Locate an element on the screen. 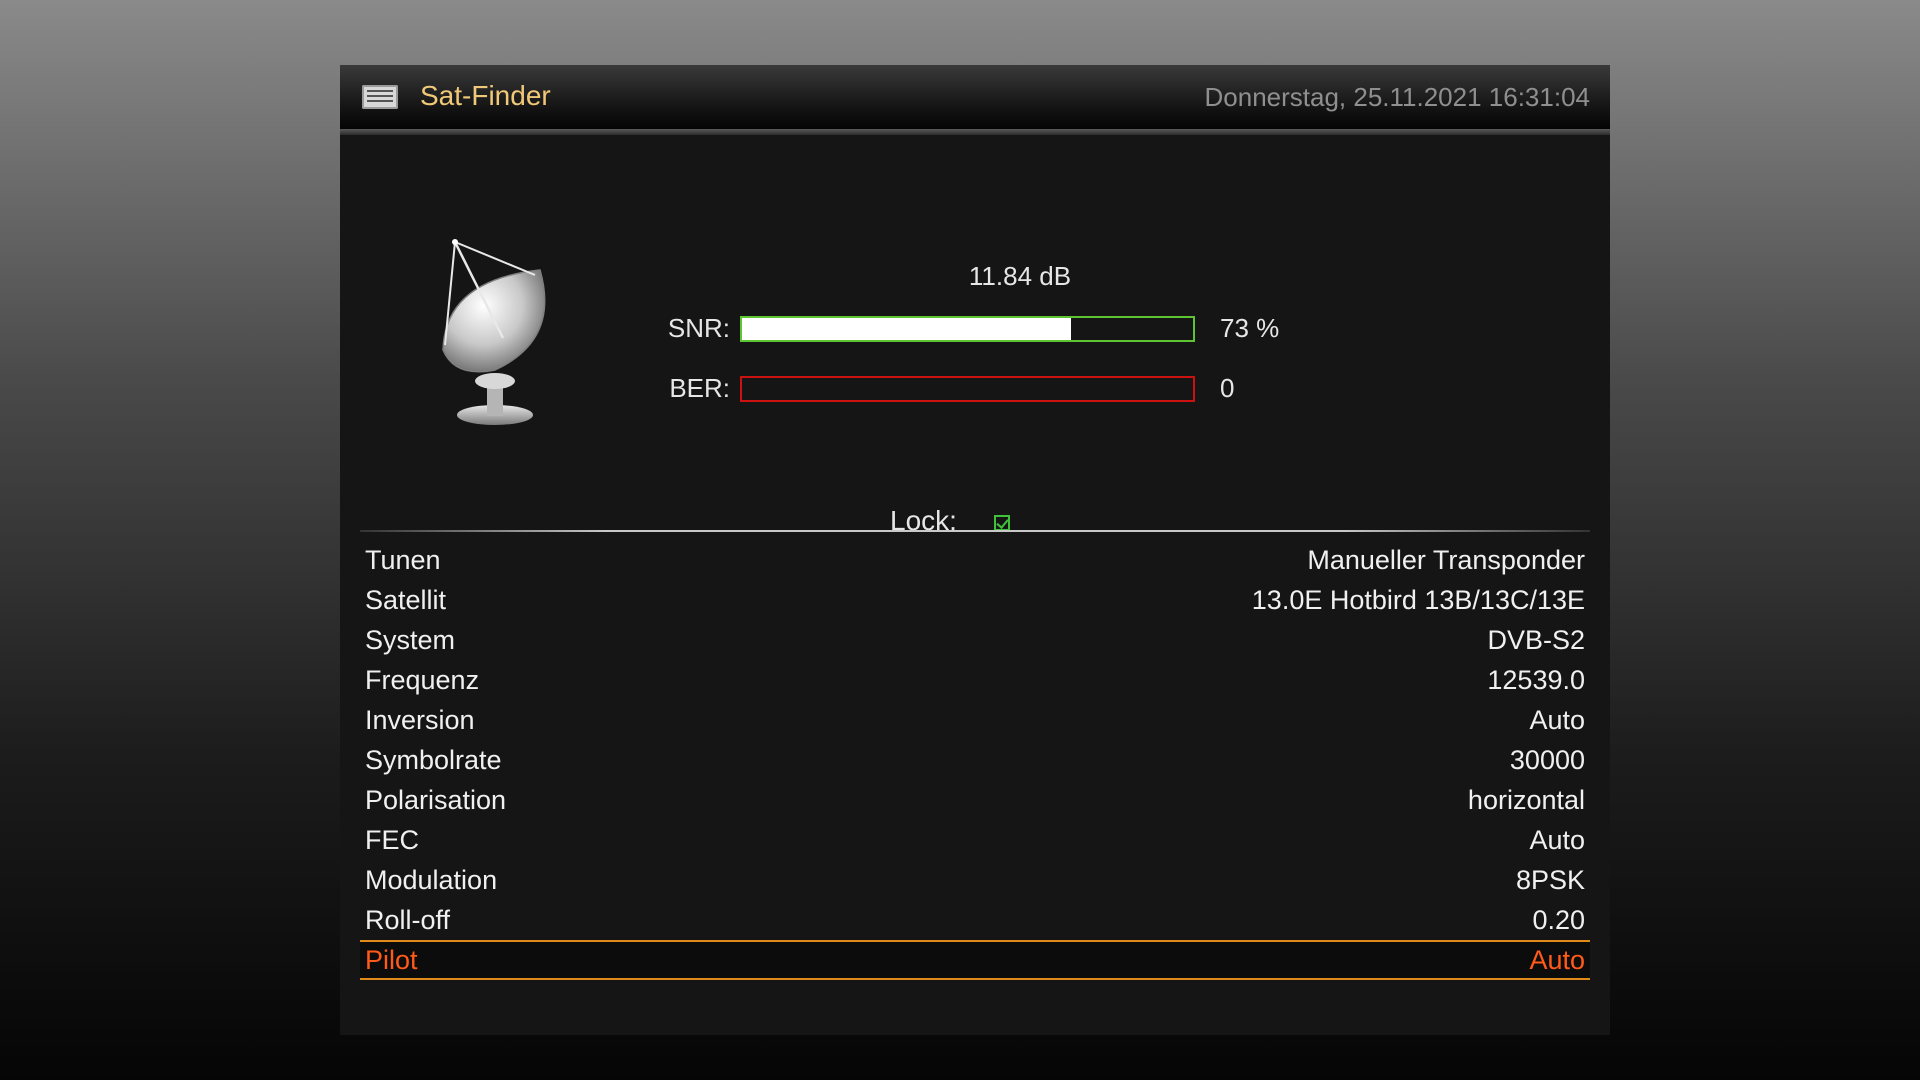 The height and width of the screenshot is (1080, 1920). setting-row-roll-off: Roll-off 0.20 is located at coordinates (975, 920).